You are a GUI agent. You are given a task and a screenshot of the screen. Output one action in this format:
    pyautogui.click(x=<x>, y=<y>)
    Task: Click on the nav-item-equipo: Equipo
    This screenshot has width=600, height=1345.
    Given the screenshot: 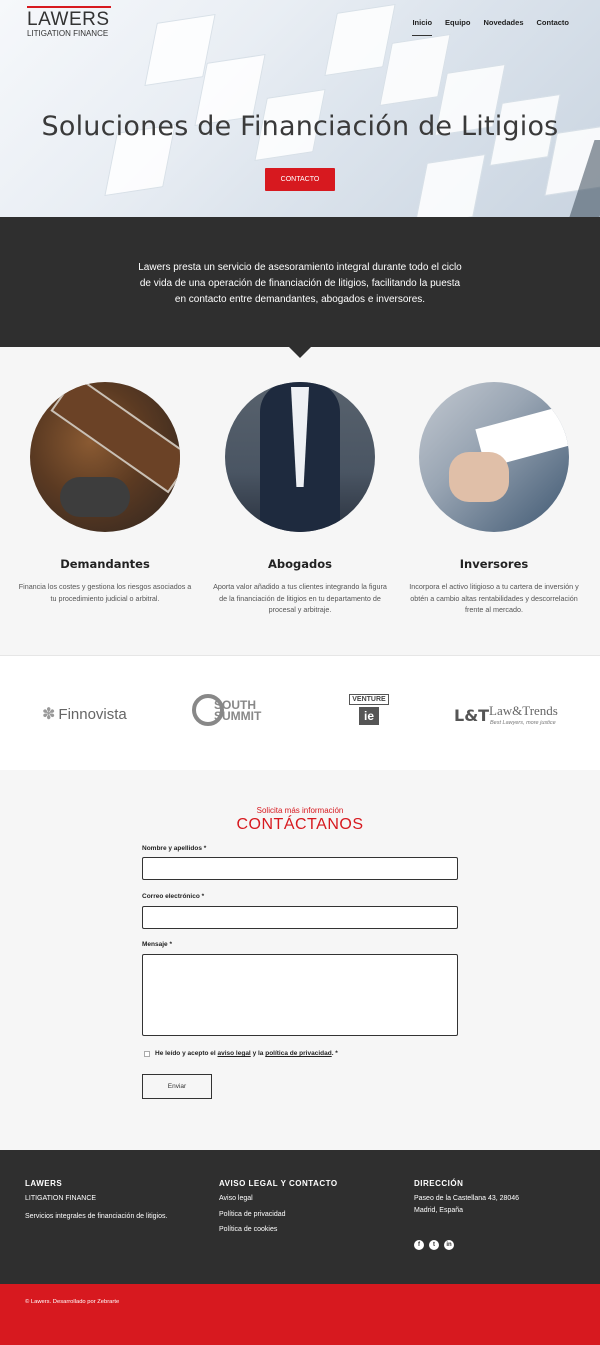 What is the action you would take?
    pyautogui.click(x=457, y=22)
    